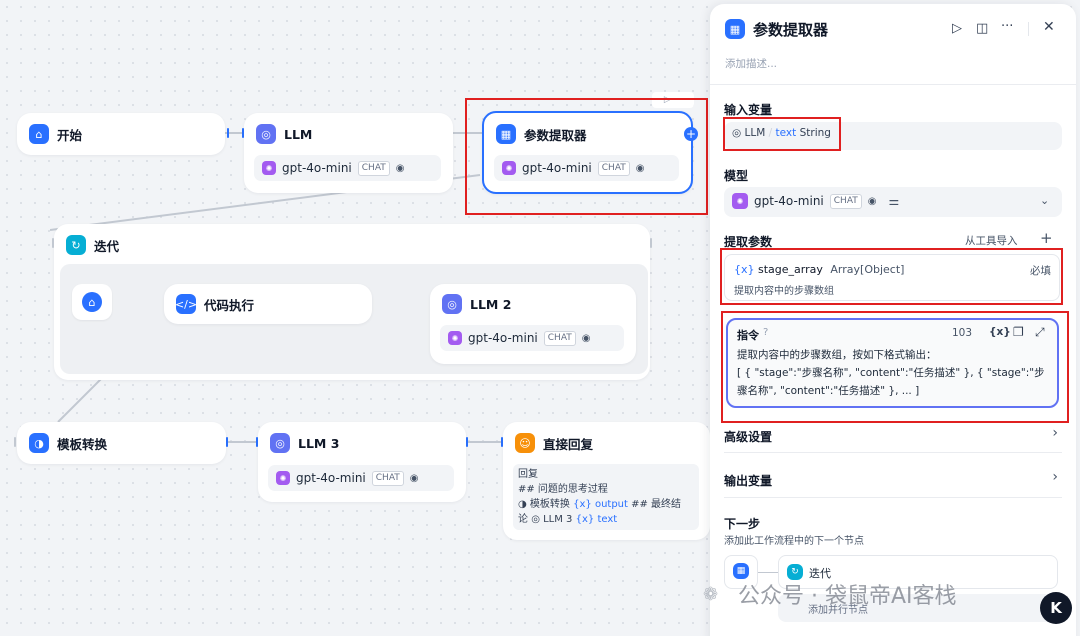 The width and height of the screenshot is (1080, 636). What do you see at coordinates (558, 519) in the screenshot?
I see `var-node: LLM 3` at bounding box center [558, 519].